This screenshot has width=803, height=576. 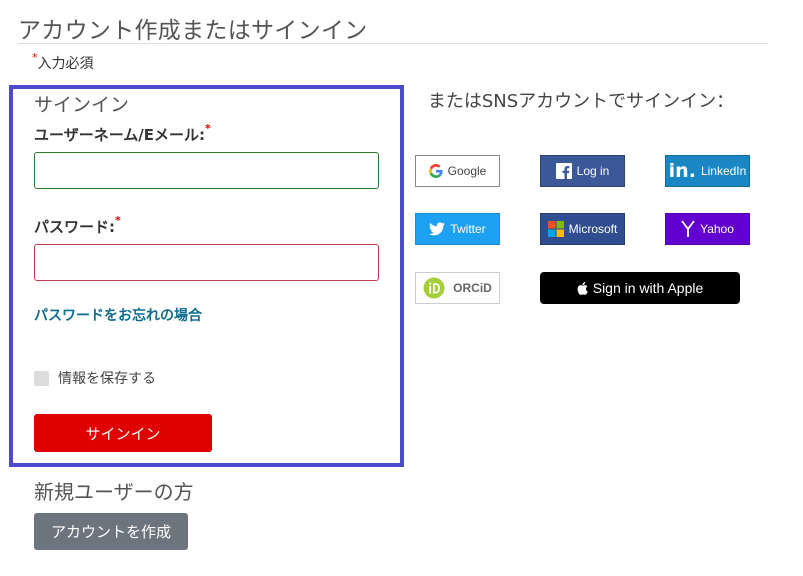 What do you see at coordinates (582, 288) in the screenshot?
I see `apple-logo-icon` at bounding box center [582, 288].